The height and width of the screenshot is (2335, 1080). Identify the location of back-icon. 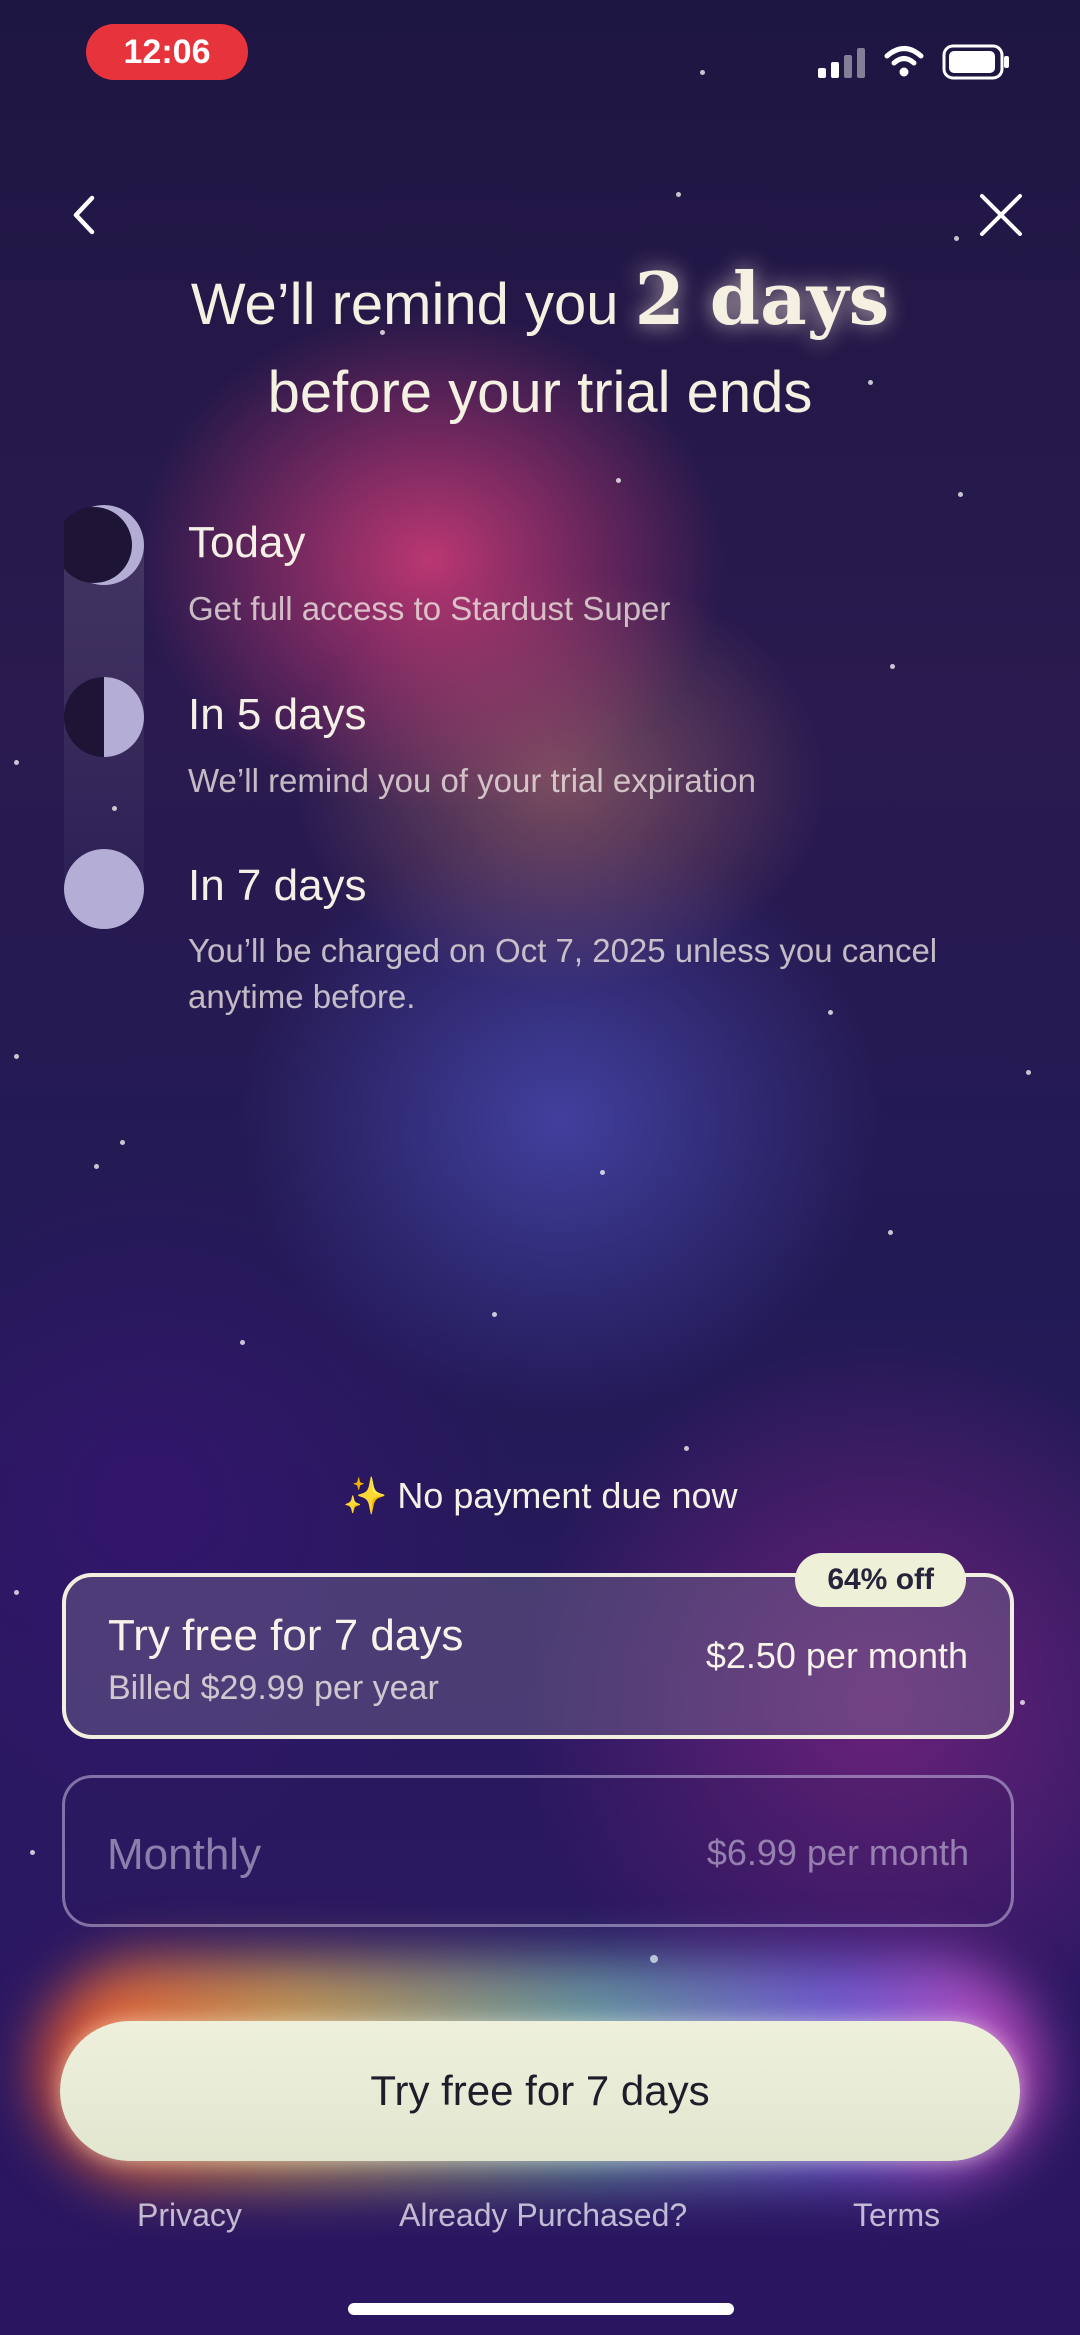
(85, 215).